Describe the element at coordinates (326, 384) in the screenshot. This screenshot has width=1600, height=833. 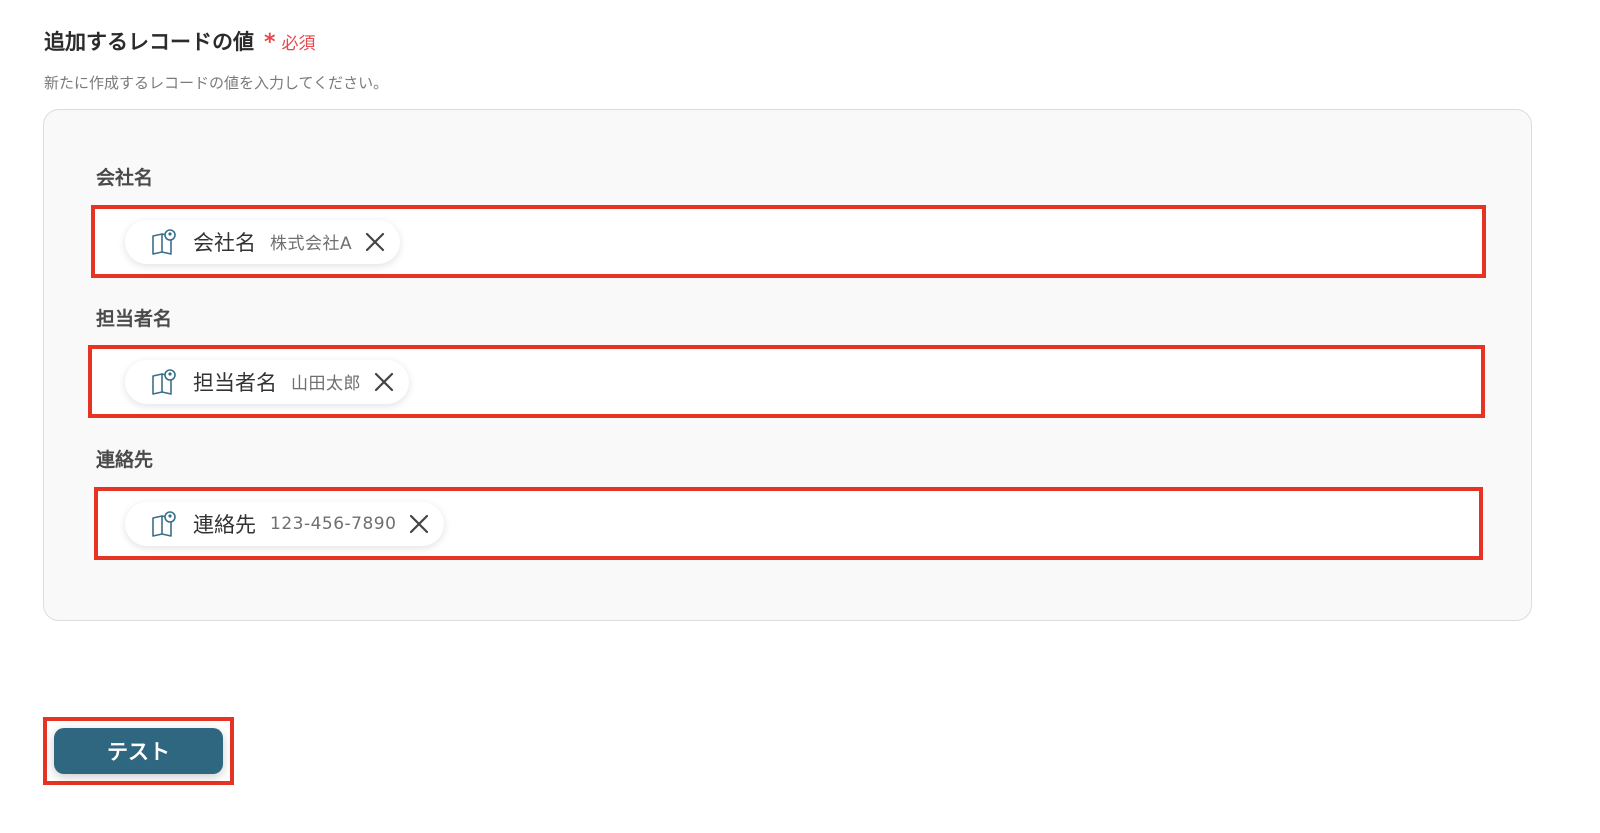
I see `chip-value: 山田太郎` at that location.